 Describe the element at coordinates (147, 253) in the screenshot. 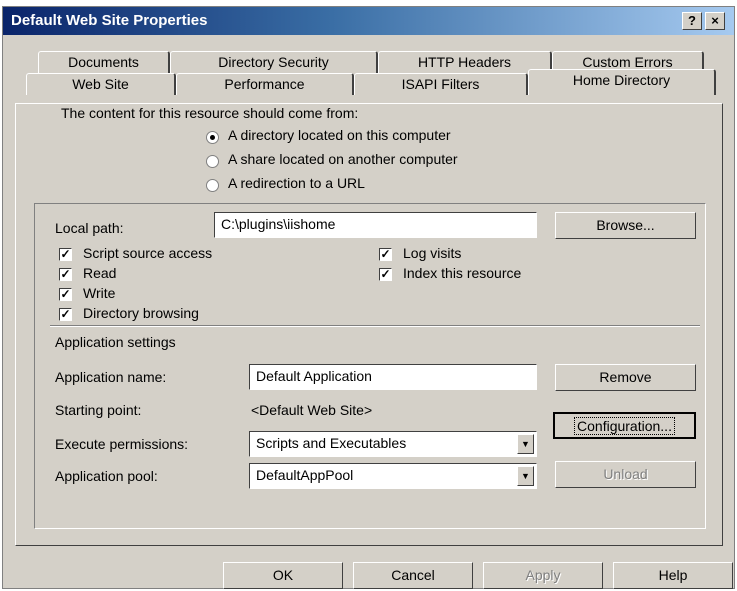

I see `script-source-access-label: Script source access` at that location.